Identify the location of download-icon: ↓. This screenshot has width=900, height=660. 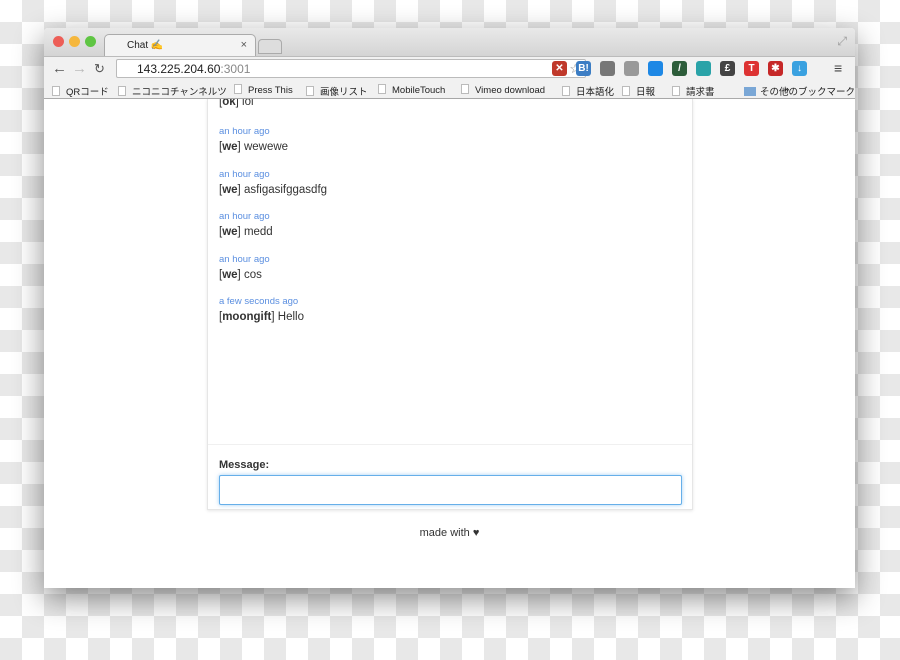
(799, 68).